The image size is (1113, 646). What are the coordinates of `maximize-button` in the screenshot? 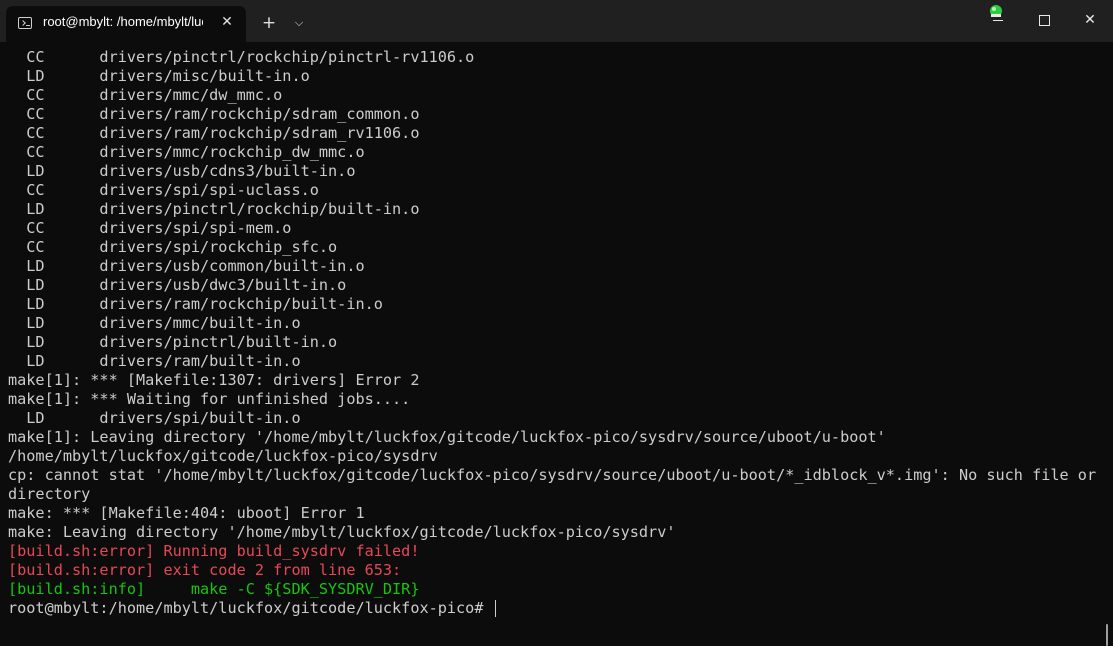 It's located at (1044, 20).